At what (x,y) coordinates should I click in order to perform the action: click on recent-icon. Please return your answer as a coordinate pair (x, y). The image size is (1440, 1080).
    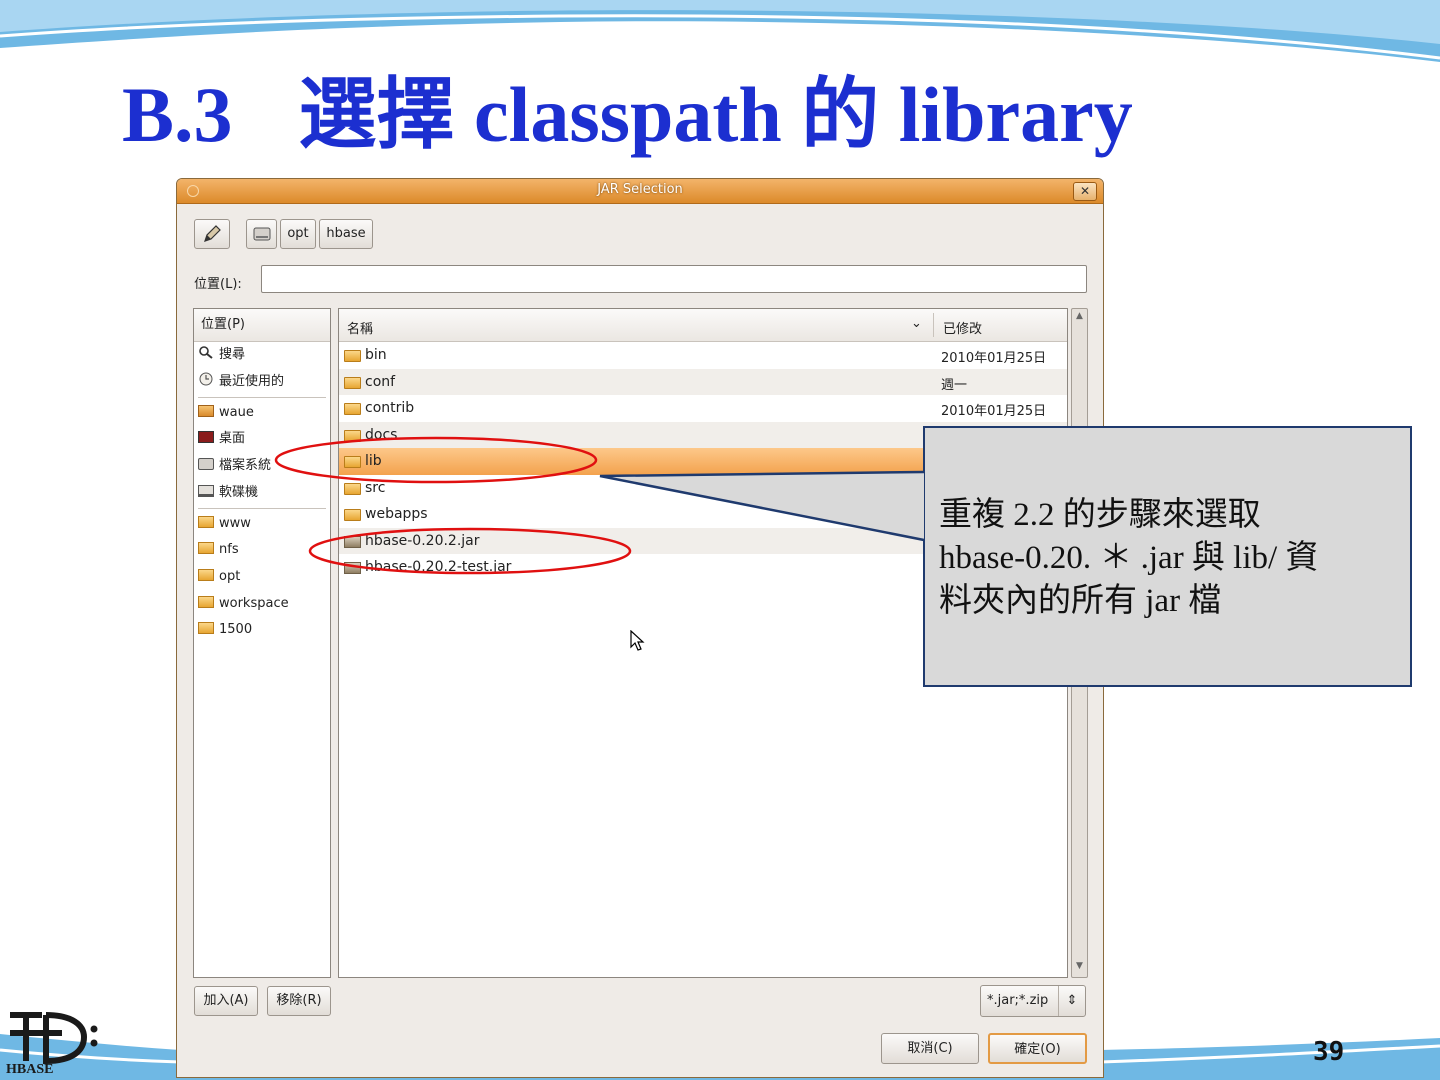
    Looking at the image, I should click on (206, 379).